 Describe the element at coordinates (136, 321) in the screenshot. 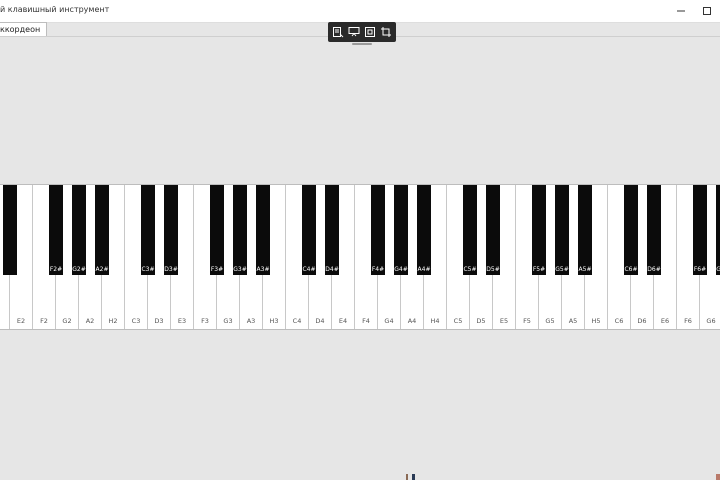

I see `white-key-label: C3` at that location.